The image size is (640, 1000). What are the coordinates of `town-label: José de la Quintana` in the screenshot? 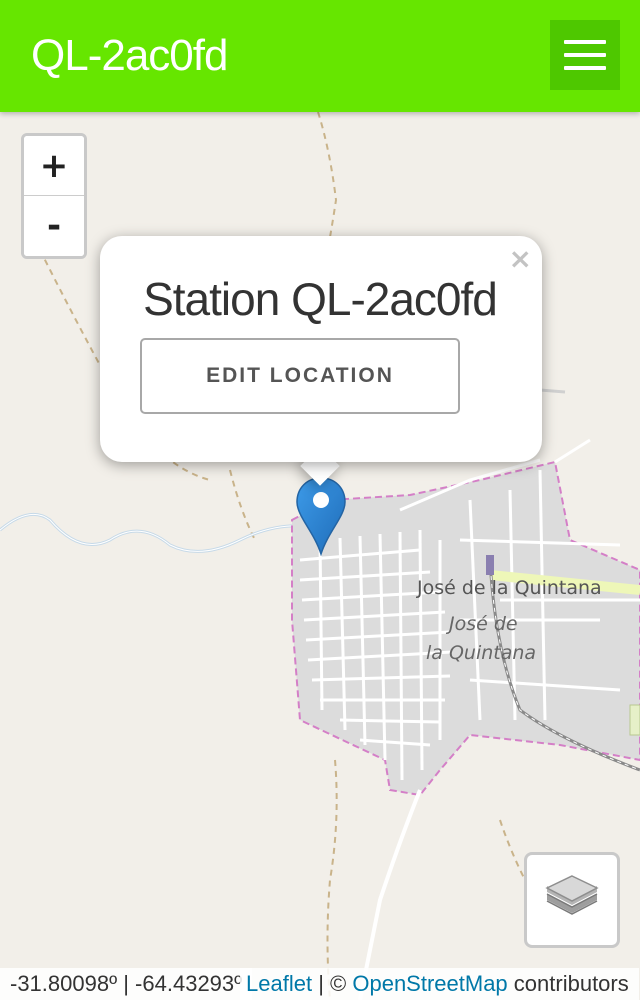 It's located at (509, 588).